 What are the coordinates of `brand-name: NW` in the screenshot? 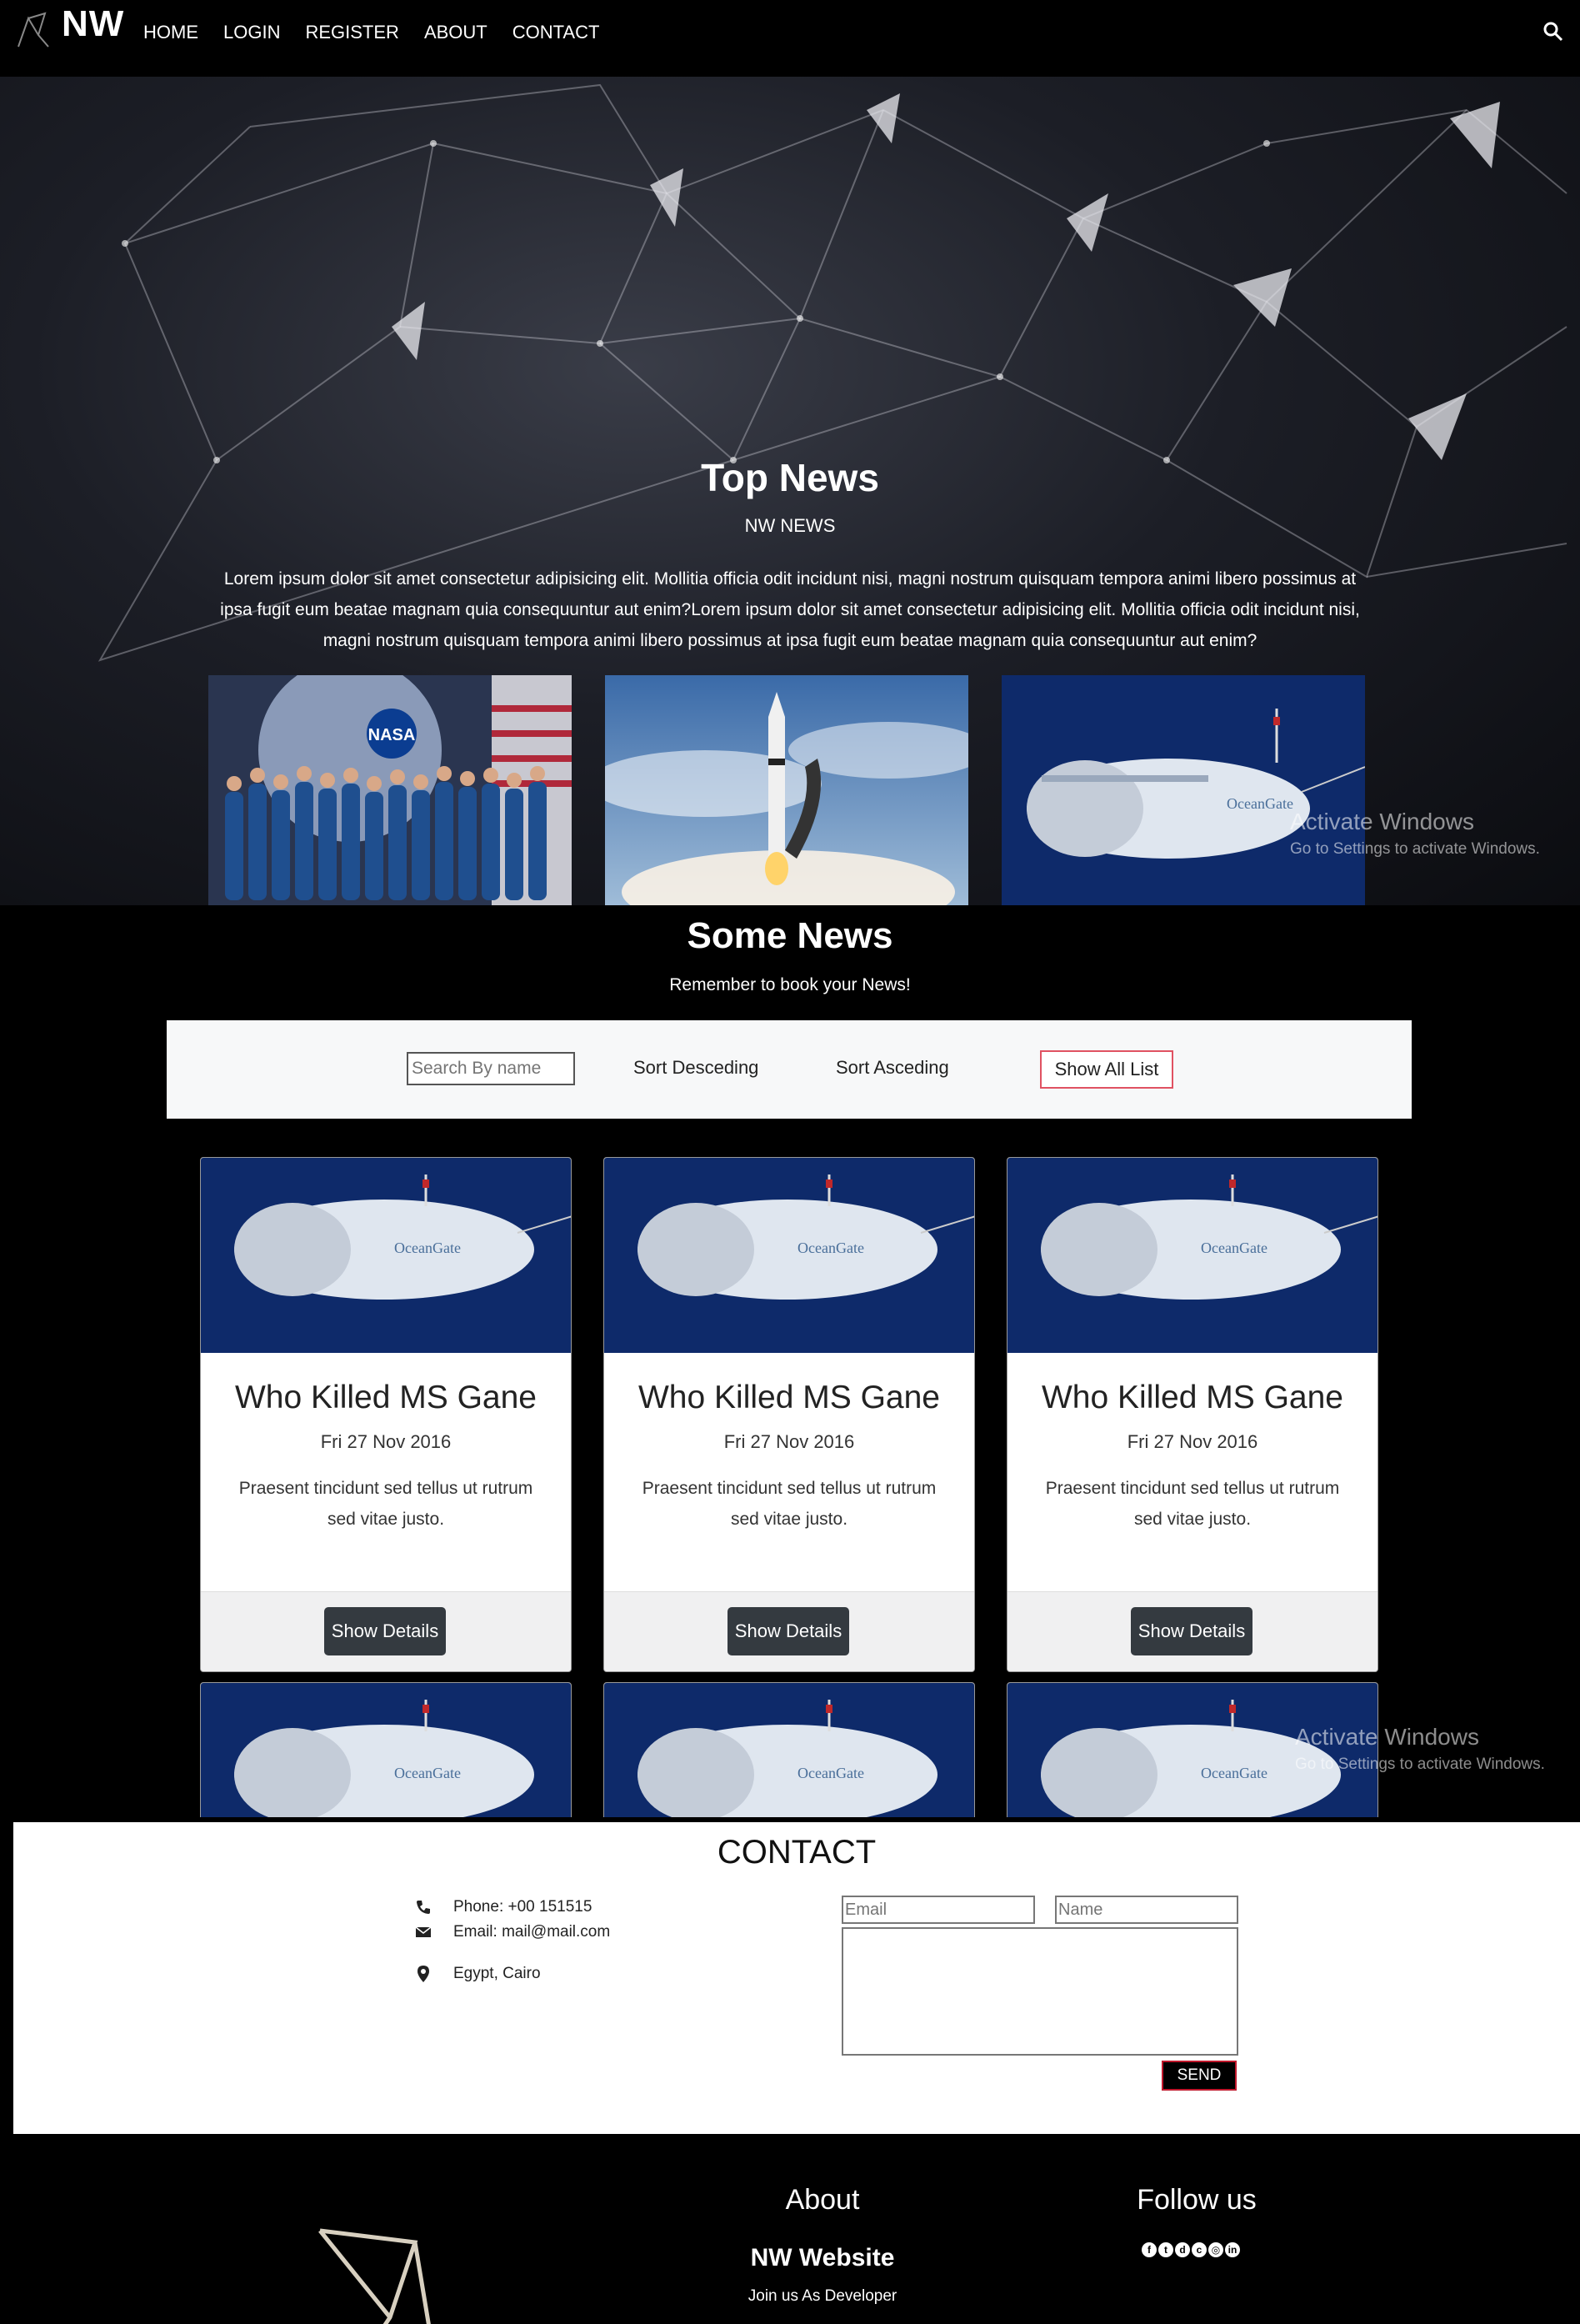 It's located at (93, 24).